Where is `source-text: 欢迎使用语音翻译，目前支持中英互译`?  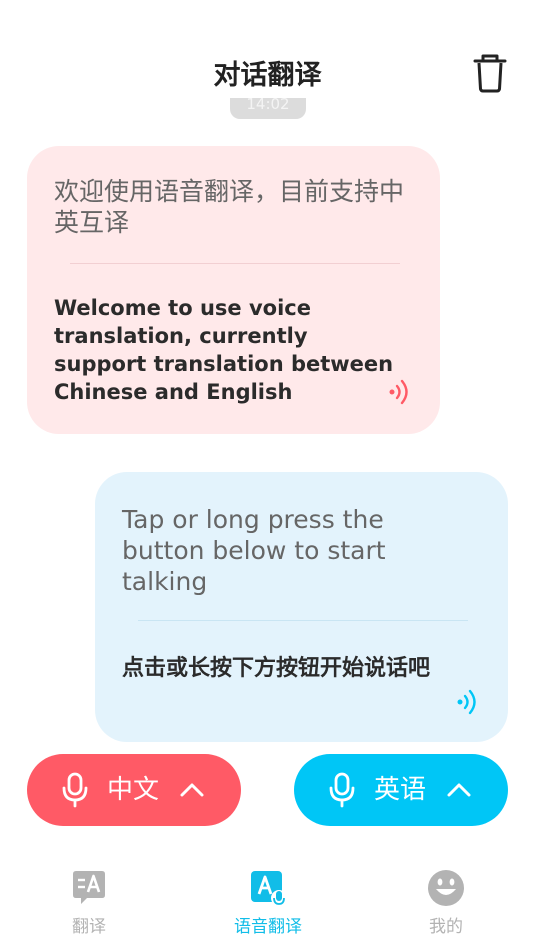 source-text: 欢迎使用语音翻译，目前支持中英互译 is located at coordinates (229, 207).